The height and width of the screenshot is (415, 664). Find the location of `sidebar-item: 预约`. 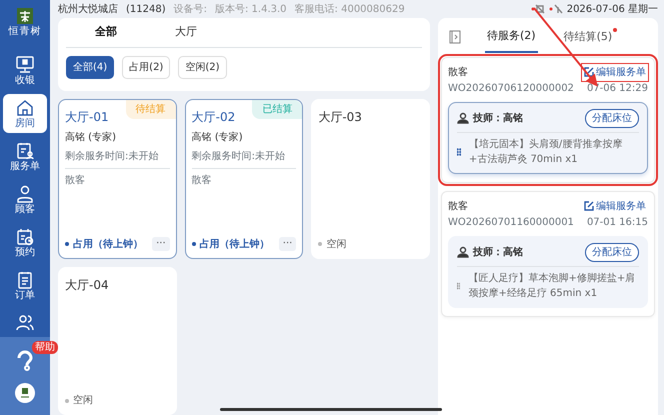

sidebar-item: 预约 is located at coordinates (25, 242).